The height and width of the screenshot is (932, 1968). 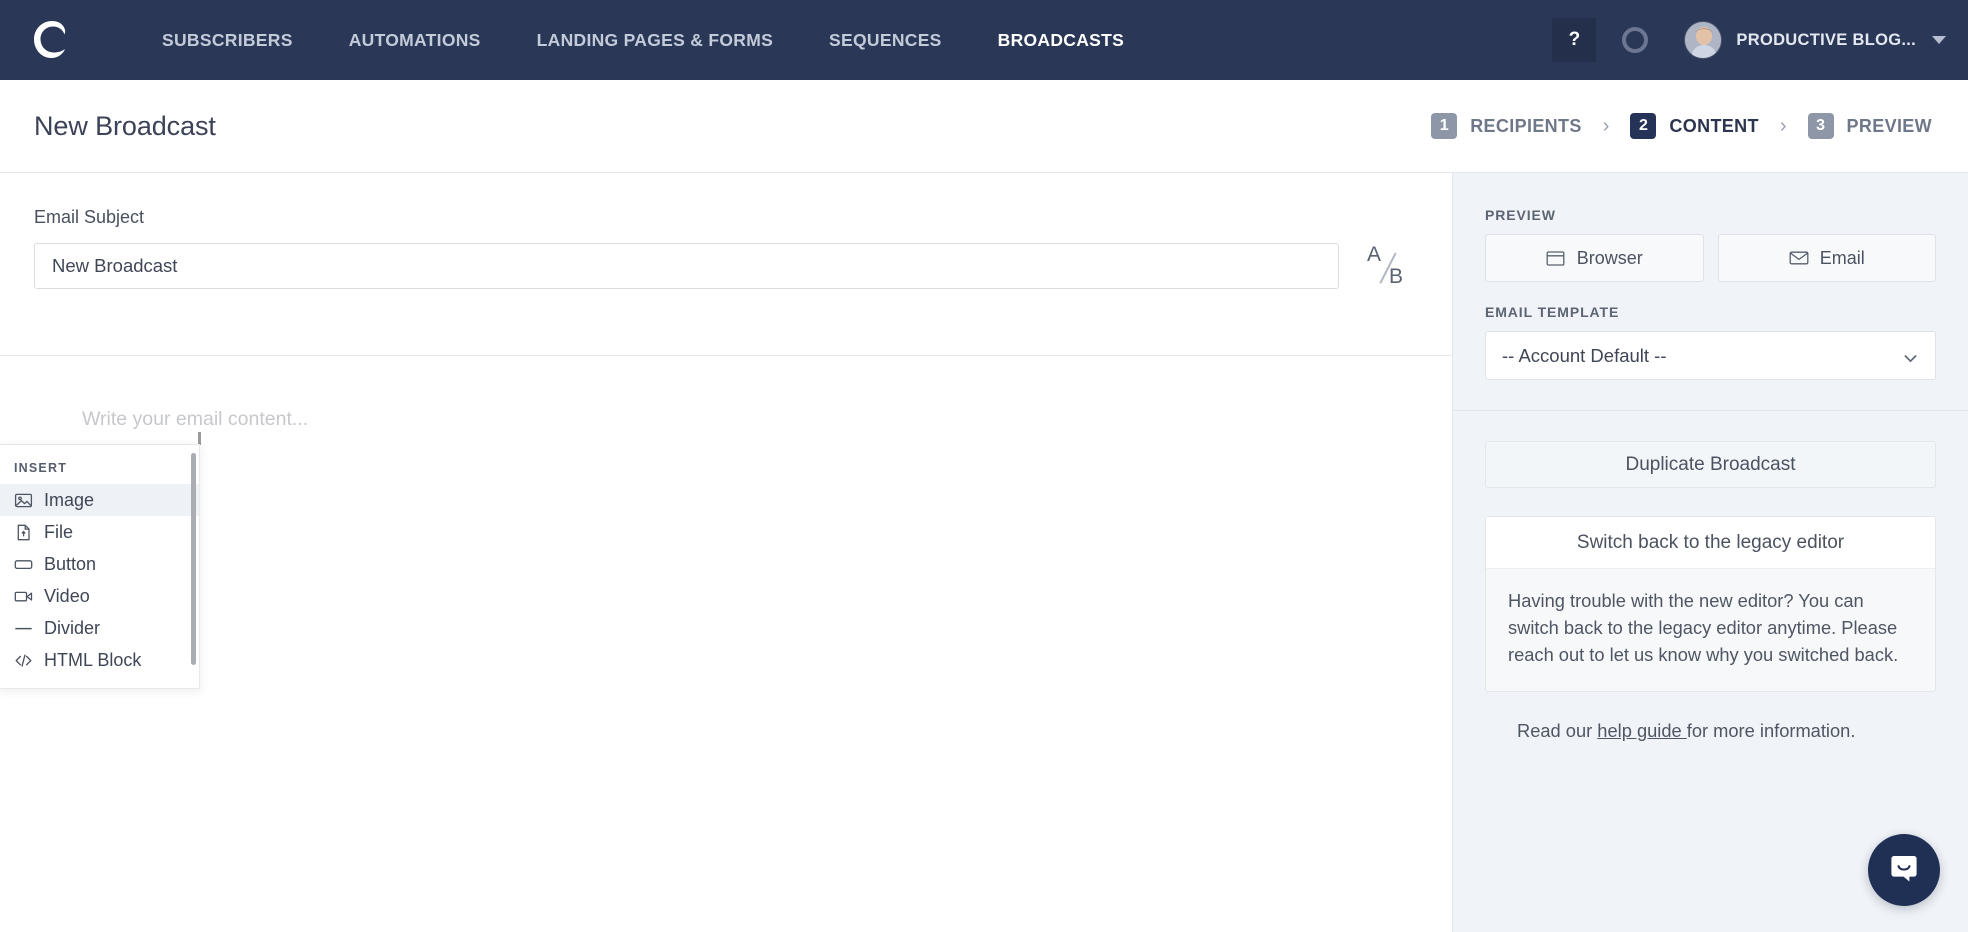 I want to click on nav-item-label: SUBSCRIBERS, so click(x=227, y=39).